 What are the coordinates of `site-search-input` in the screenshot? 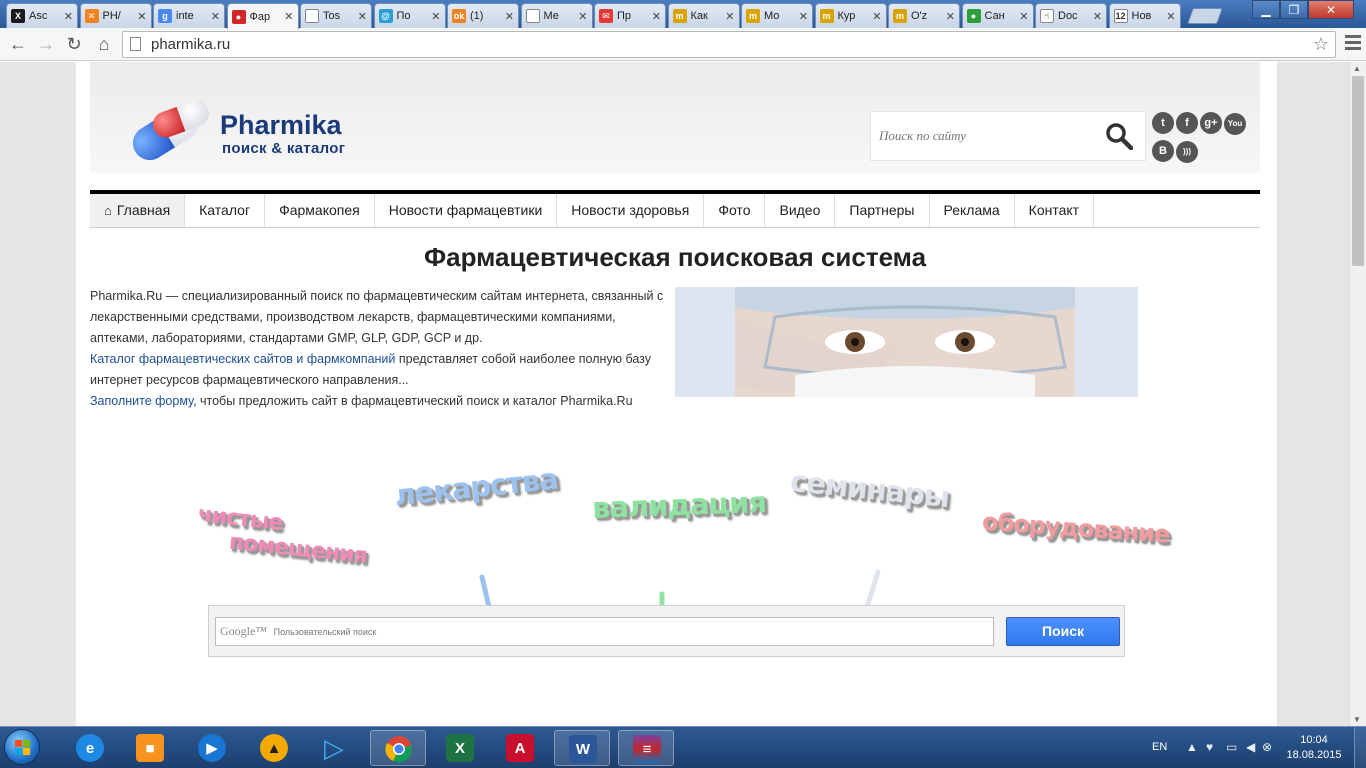 It's located at (989, 136).